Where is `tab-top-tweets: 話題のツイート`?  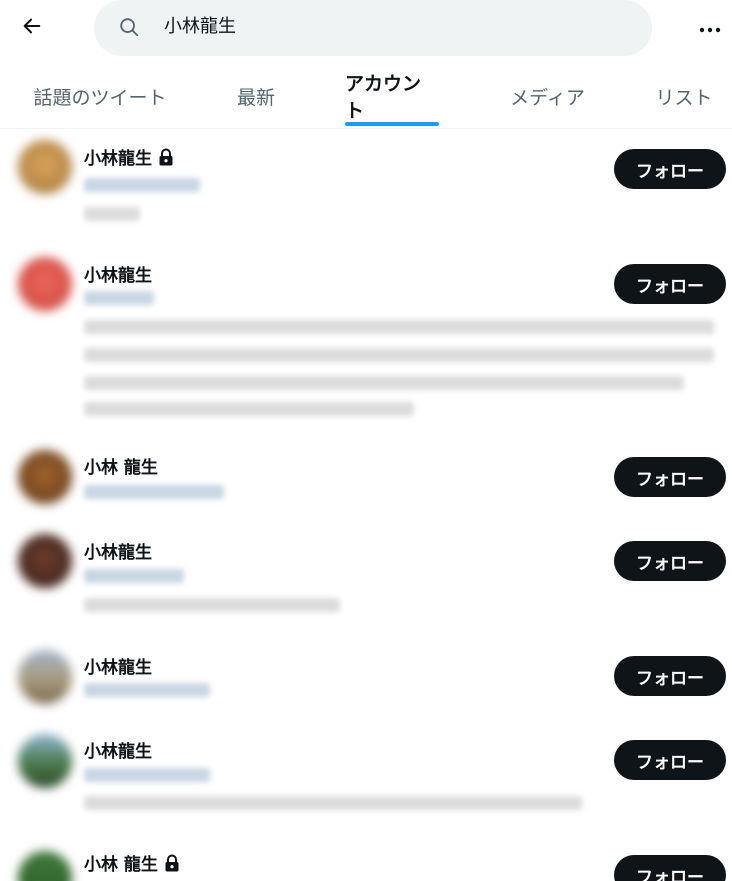 tab-top-tweets: 話題のツイート is located at coordinates (100, 96).